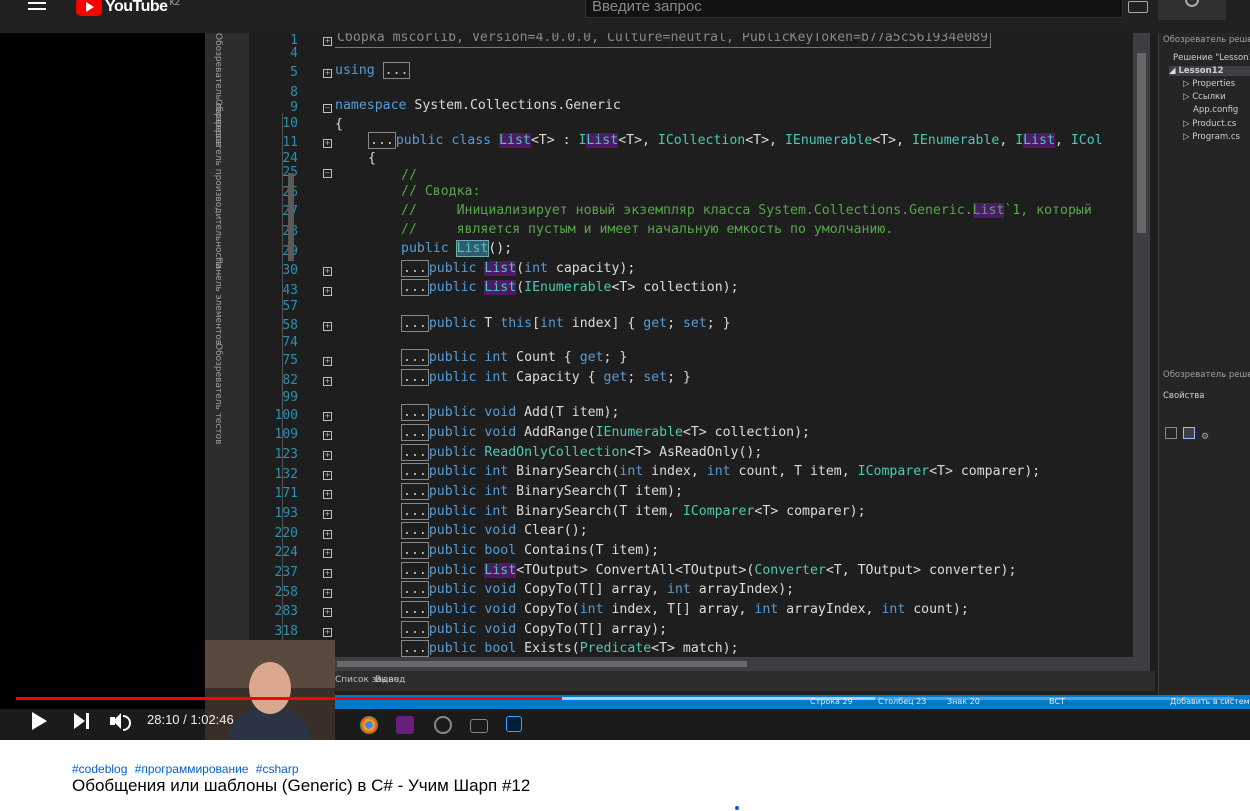 This screenshot has width=1250, height=811. Describe the element at coordinates (290, 360) in the screenshot. I see `line-number: 75` at that location.